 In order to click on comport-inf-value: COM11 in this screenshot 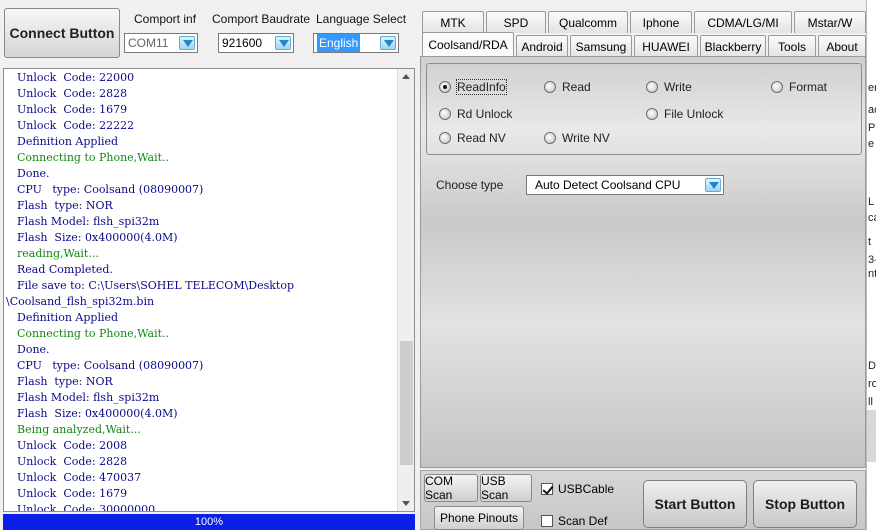, I will do `click(148, 43)`.